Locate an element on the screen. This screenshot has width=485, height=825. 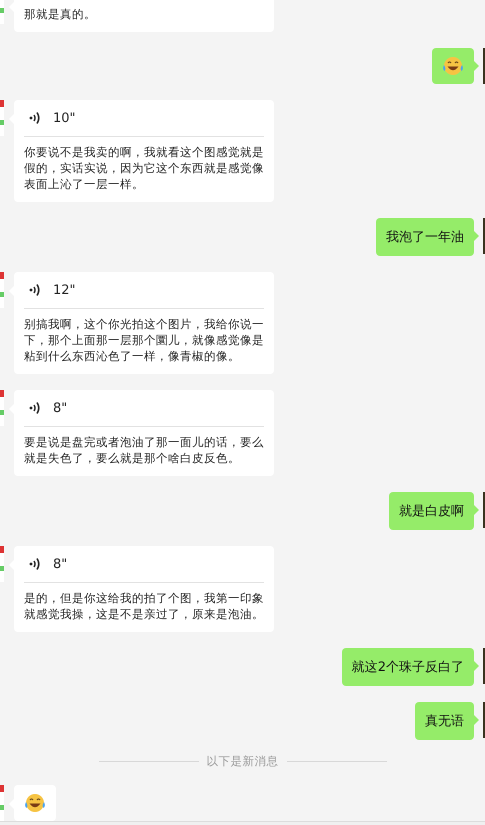
voice-duration: 10" is located at coordinates (64, 118).